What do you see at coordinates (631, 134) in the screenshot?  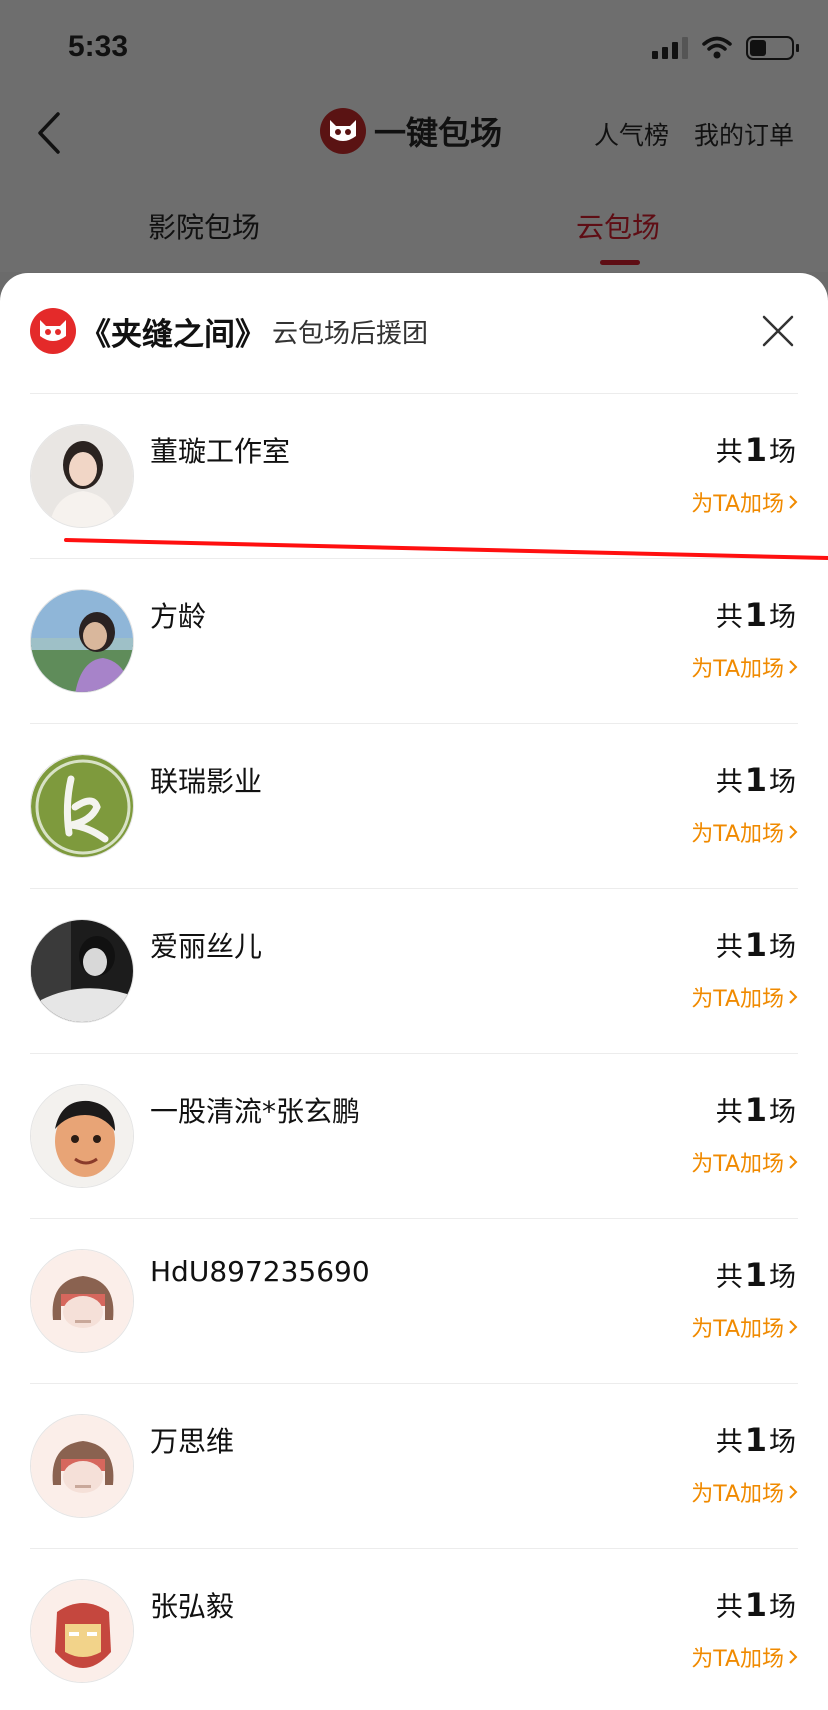 I see `popularity-rank-link: 人气榜` at bounding box center [631, 134].